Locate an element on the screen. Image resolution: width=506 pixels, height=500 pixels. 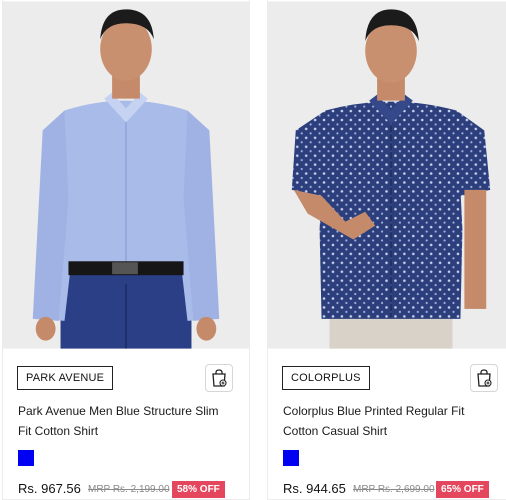
discount-badge: 65% OFF is located at coordinates (462, 489).